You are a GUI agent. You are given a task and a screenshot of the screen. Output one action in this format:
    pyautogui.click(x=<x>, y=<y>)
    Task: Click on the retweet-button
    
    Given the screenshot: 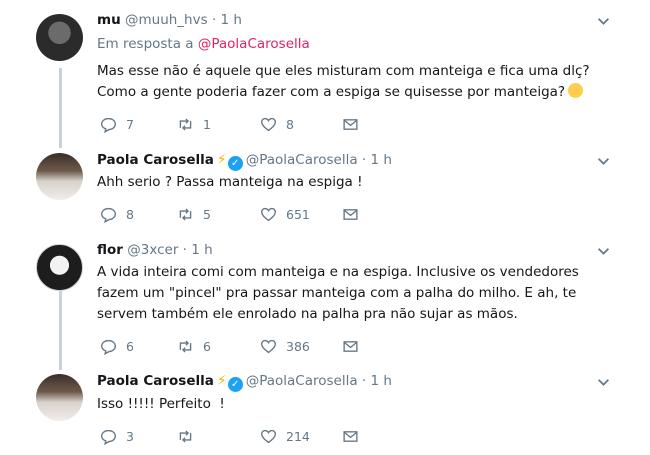 What is the action you would take?
    pyautogui.click(x=190, y=436)
    